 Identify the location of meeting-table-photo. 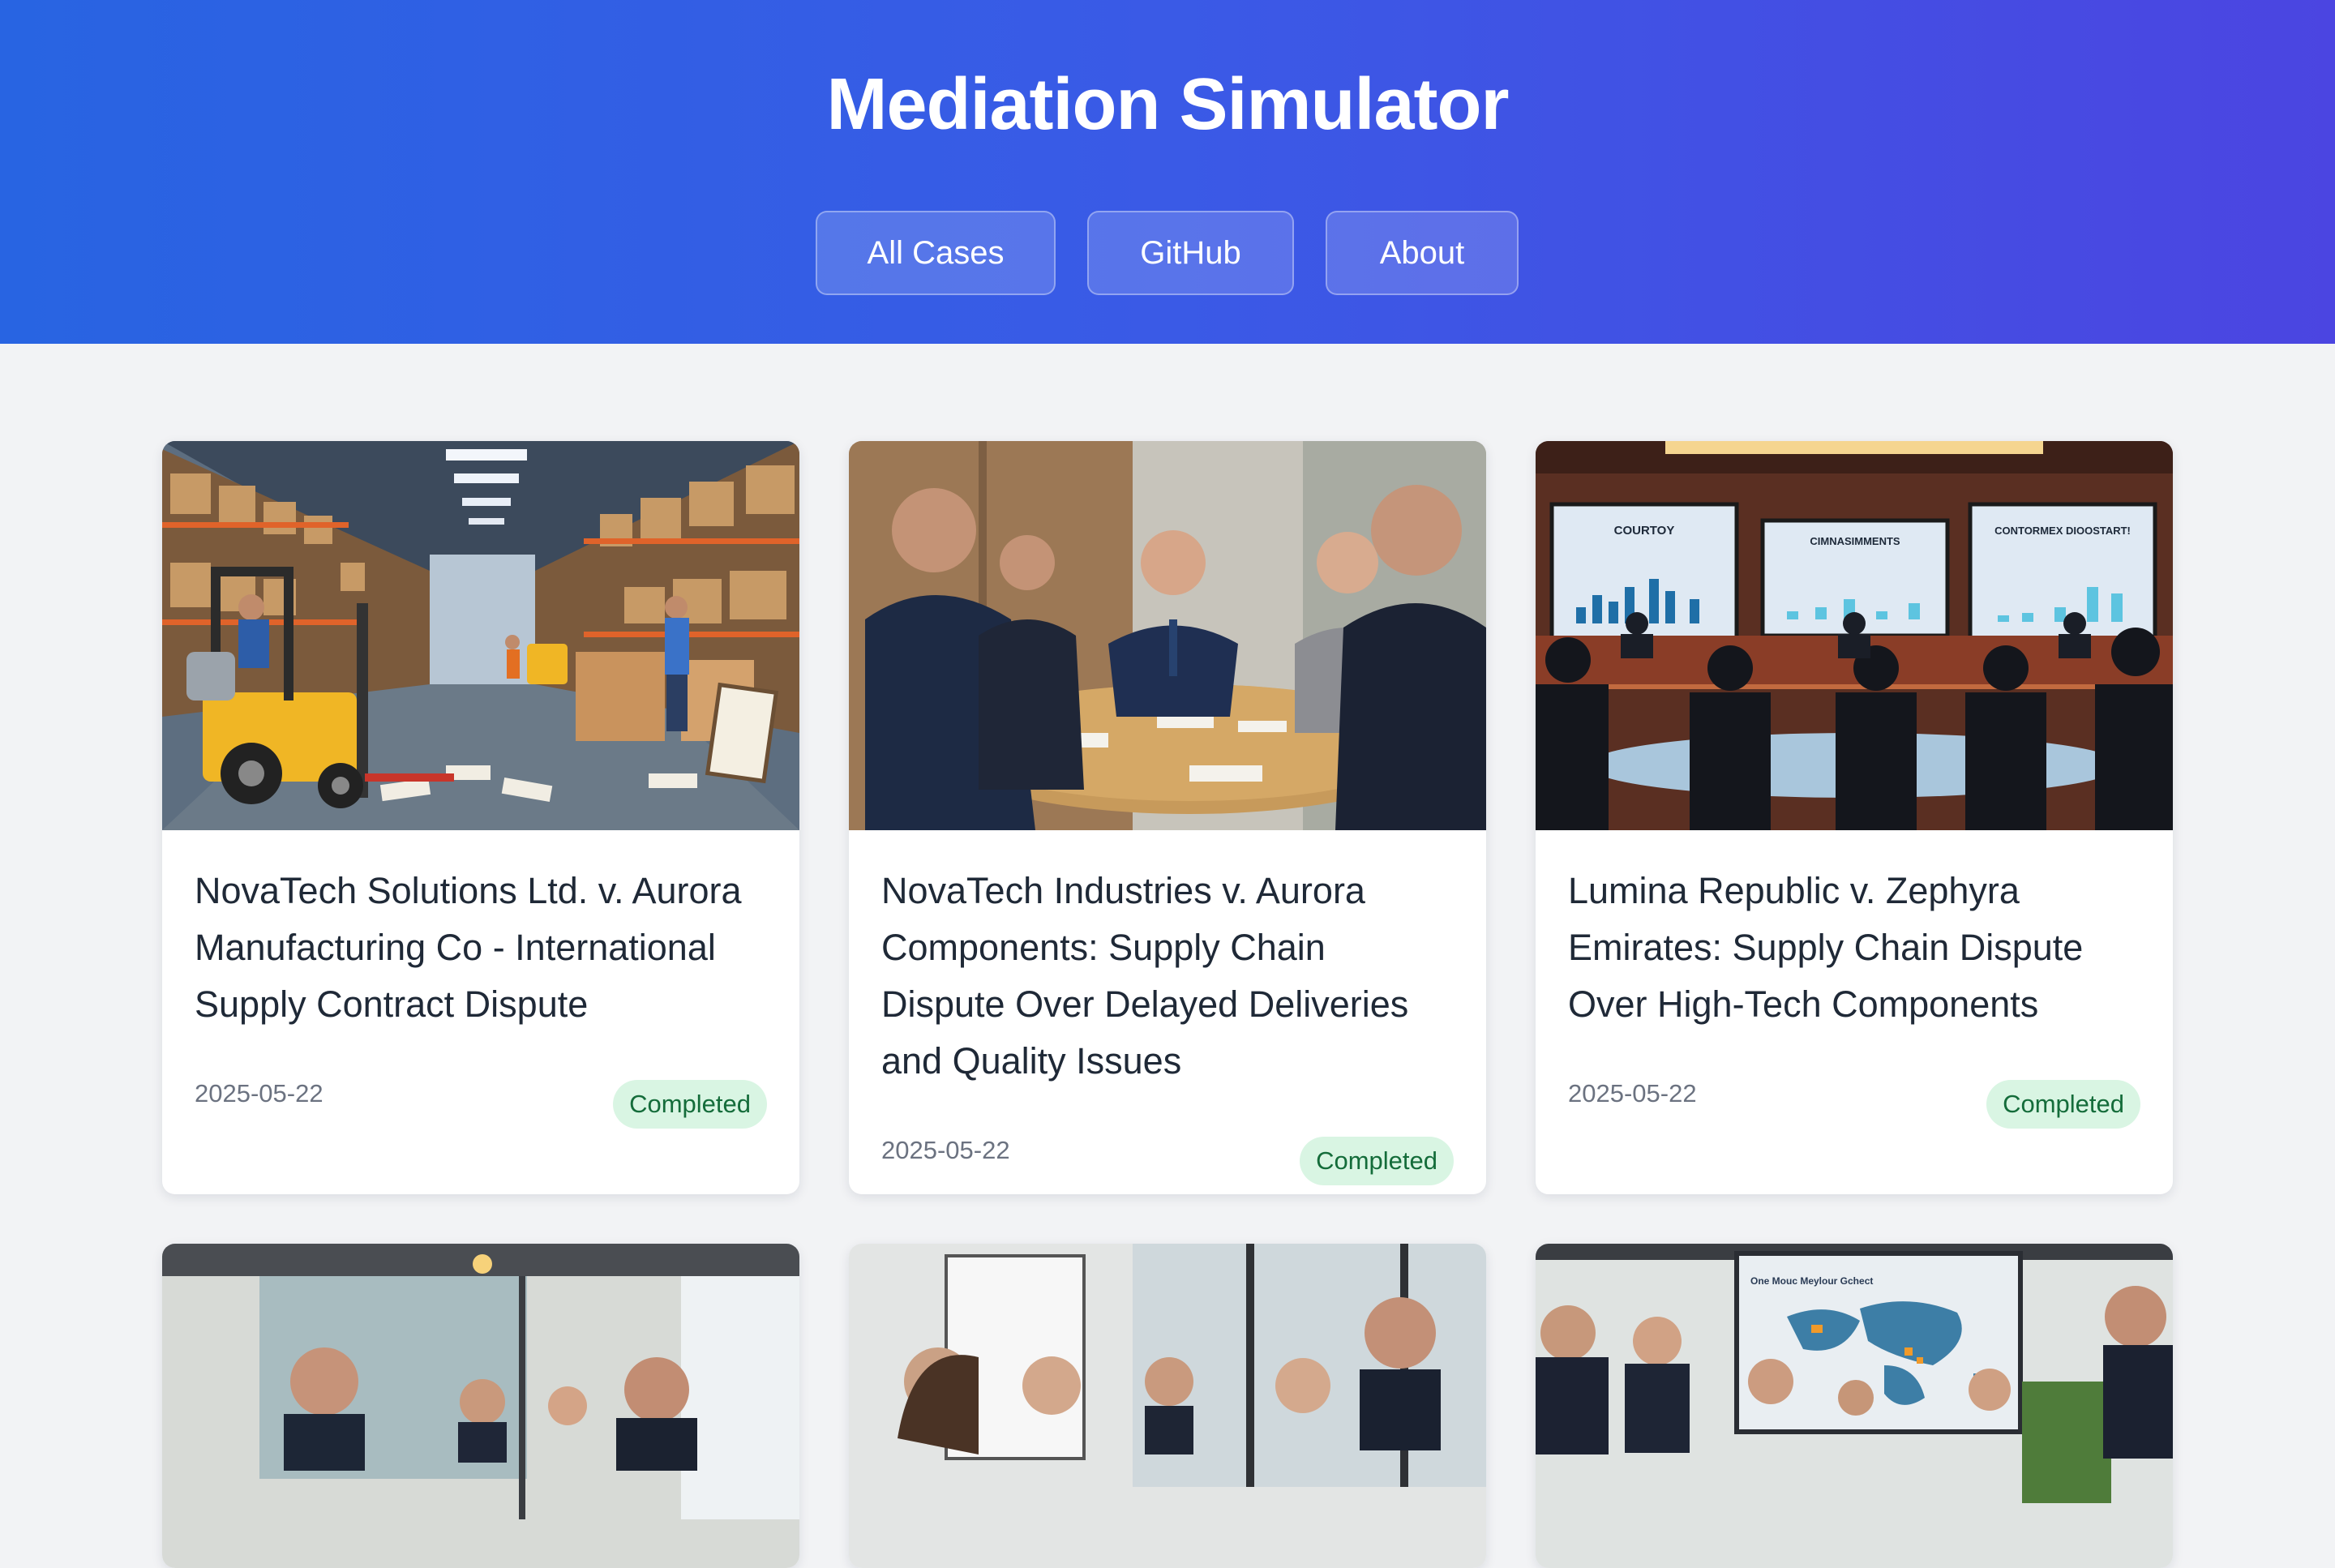
(1167, 635).